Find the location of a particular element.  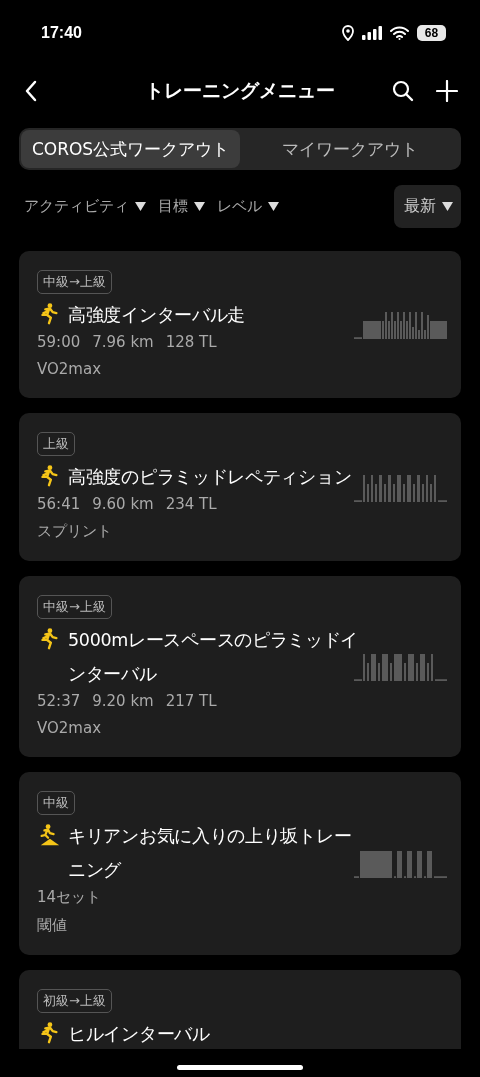

workout-title: 5000mレースペースのピラミッドインターバル is located at coordinates (214, 657).